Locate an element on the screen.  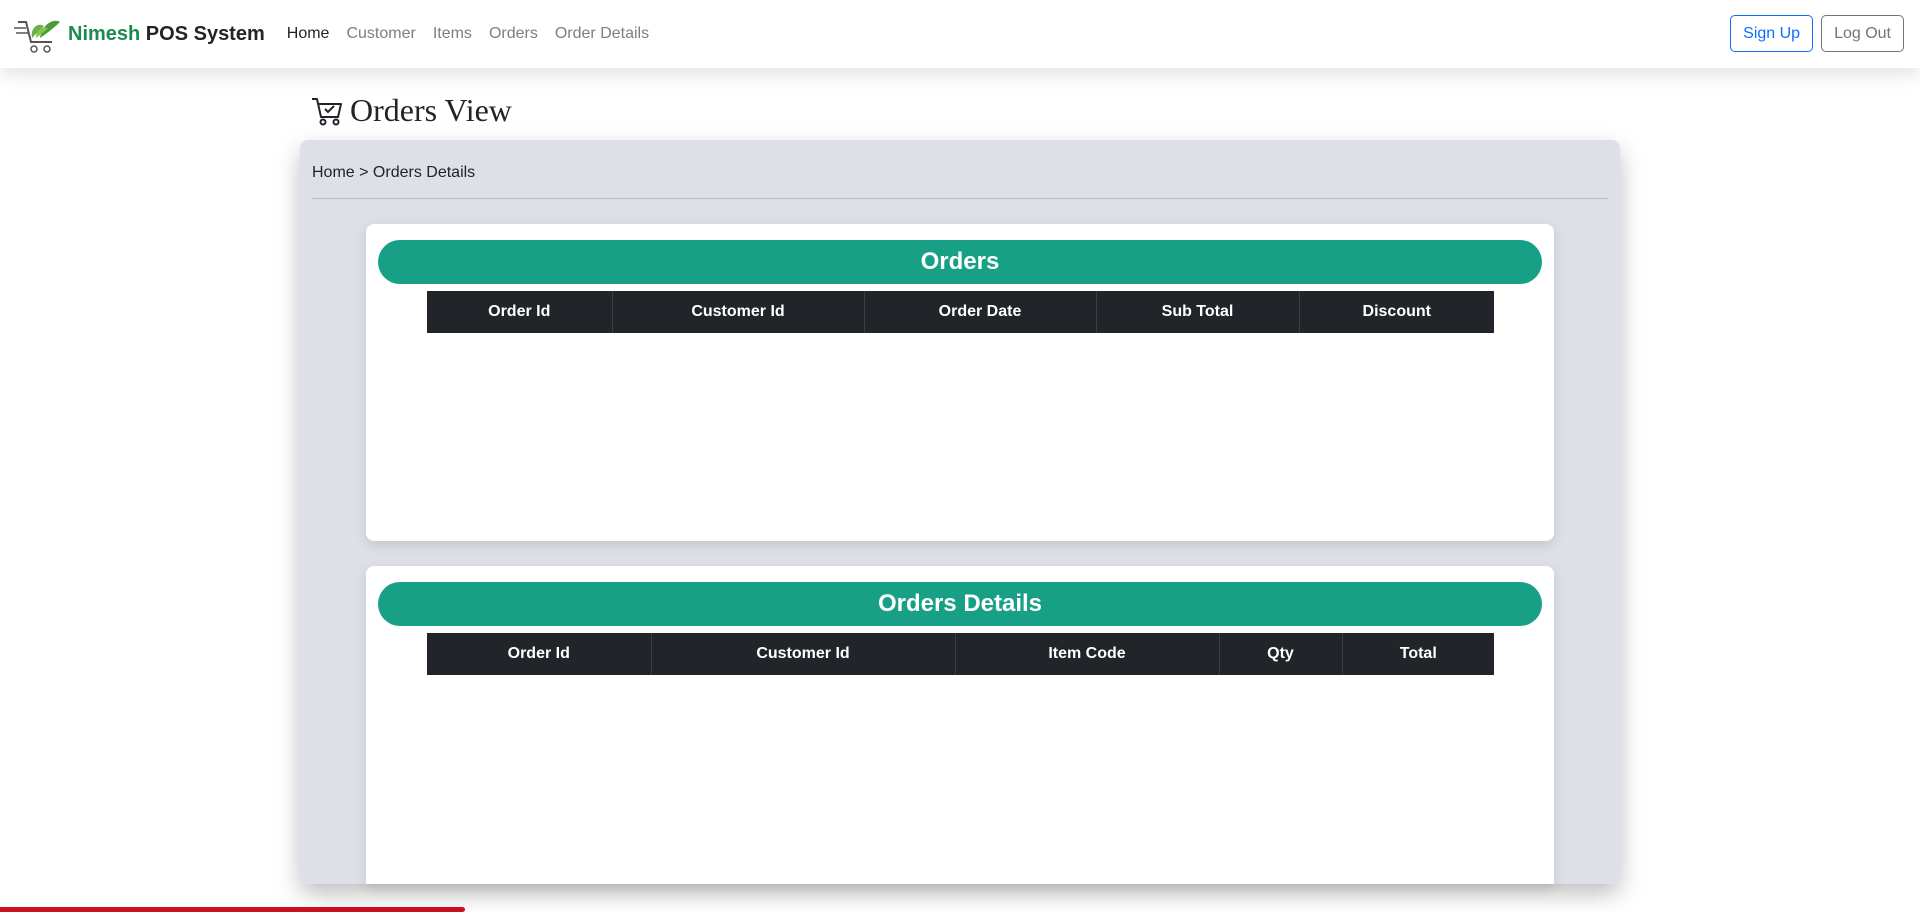
breadcrumb-home: Home is located at coordinates (333, 172).